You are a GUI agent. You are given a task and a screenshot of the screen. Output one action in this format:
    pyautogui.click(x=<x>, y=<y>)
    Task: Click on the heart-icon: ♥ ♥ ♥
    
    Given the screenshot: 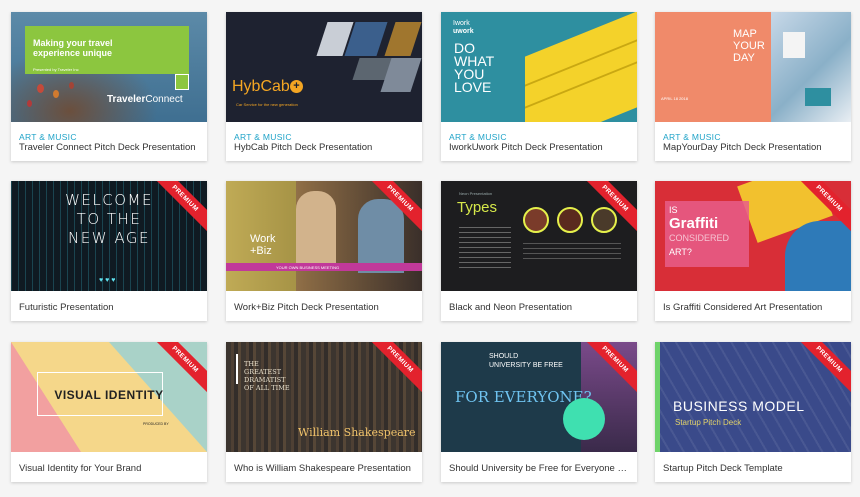 What is the action you would take?
    pyautogui.click(x=107, y=280)
    